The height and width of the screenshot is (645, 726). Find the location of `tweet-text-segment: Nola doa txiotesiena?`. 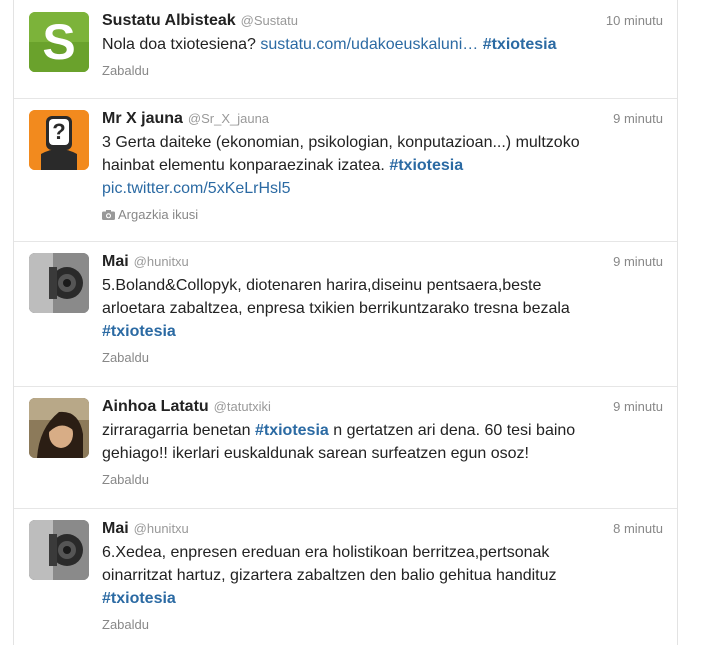

tweet-text-segment: Nola doa txiotesiena? is located at coordinates (179, 44).